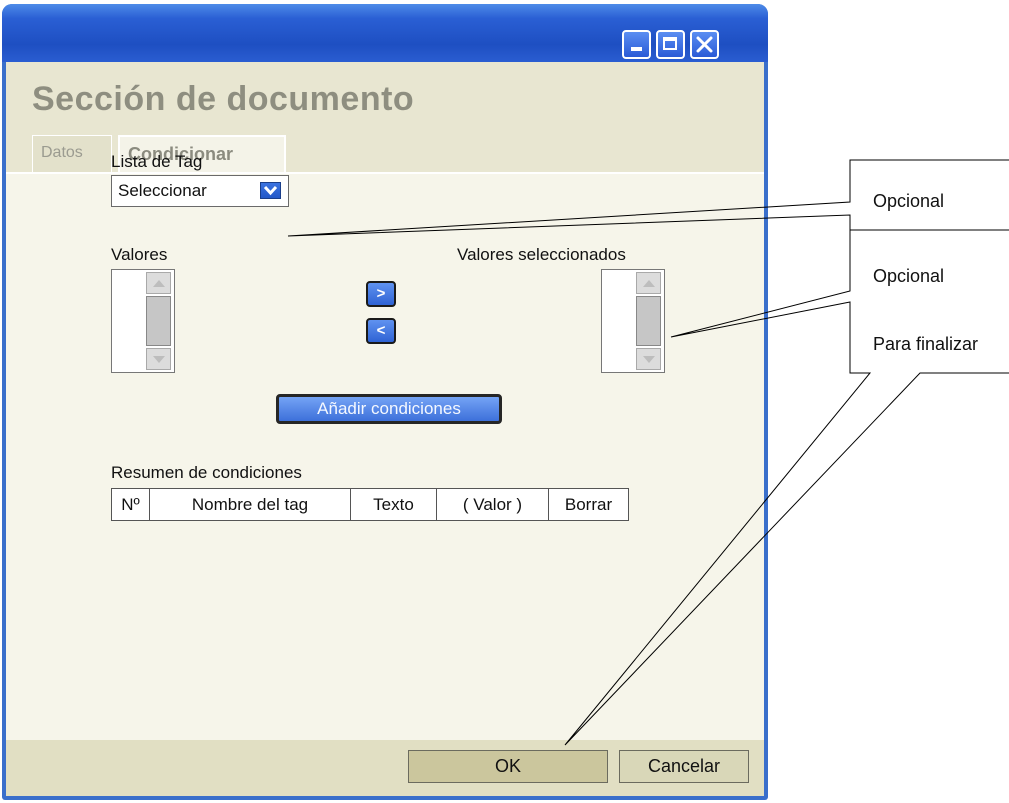 Image resolution: width=1009 pixels, height=803 pixels. What do you see at coordinates (909, 276) in the screenshot?
I see `annotation-opcional-2: Opcional` at bounding box center [909, 276].